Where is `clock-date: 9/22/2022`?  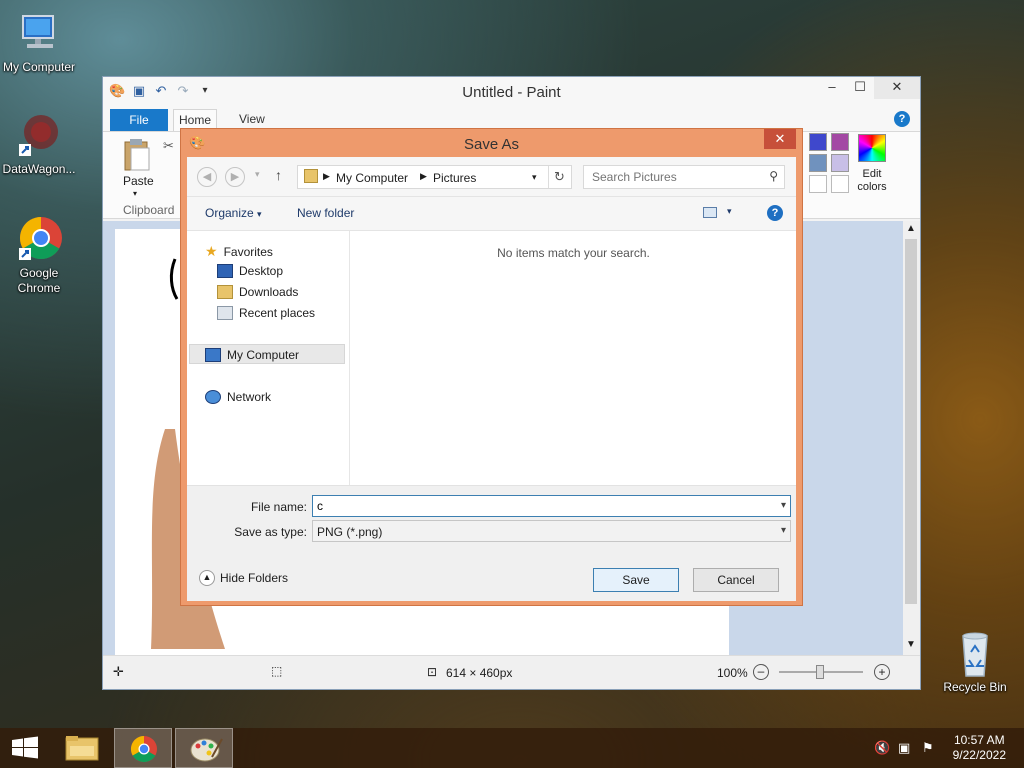
clock-date: 9/22/2022 is located at coordinates (979, 755).